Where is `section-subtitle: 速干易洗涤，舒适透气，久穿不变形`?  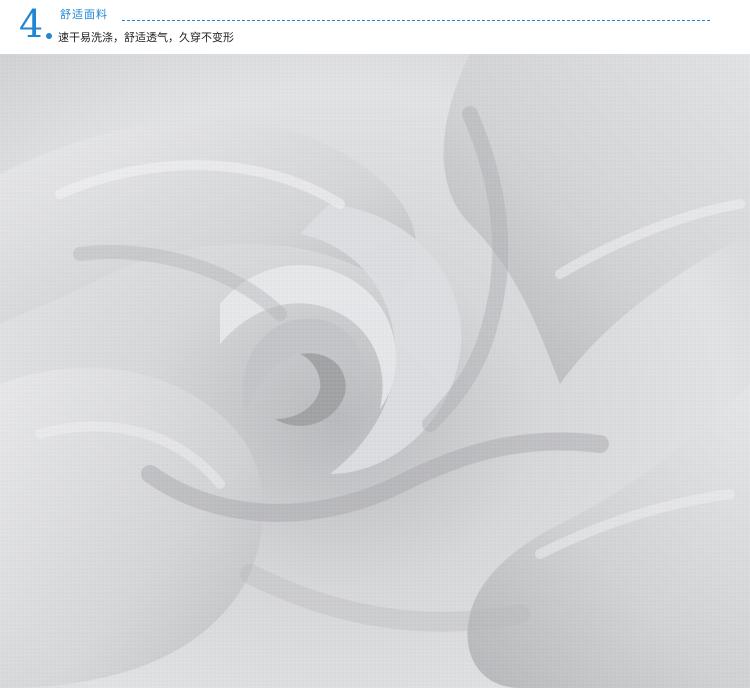 section-subtitle: 速干易洗涤，舒适透气，久穿不变形 is located at coordinates (146, 37).